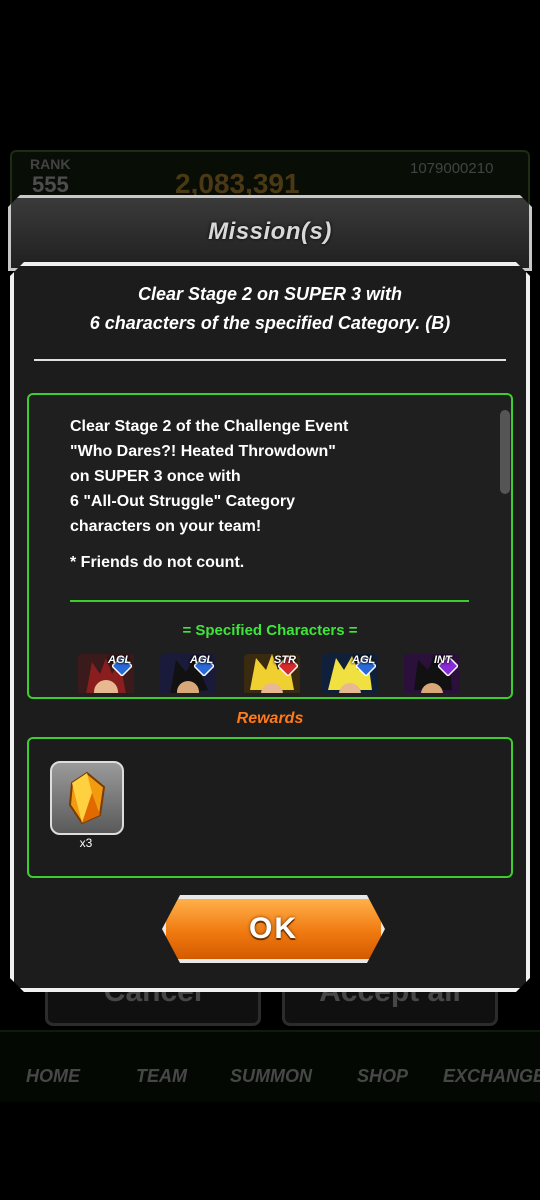 The width and height of the screenshot is (540, 1200). Describe the element at coordinates (157, 562) in the screenshot. I see `mission-note: * Friends do not count.` at that location.